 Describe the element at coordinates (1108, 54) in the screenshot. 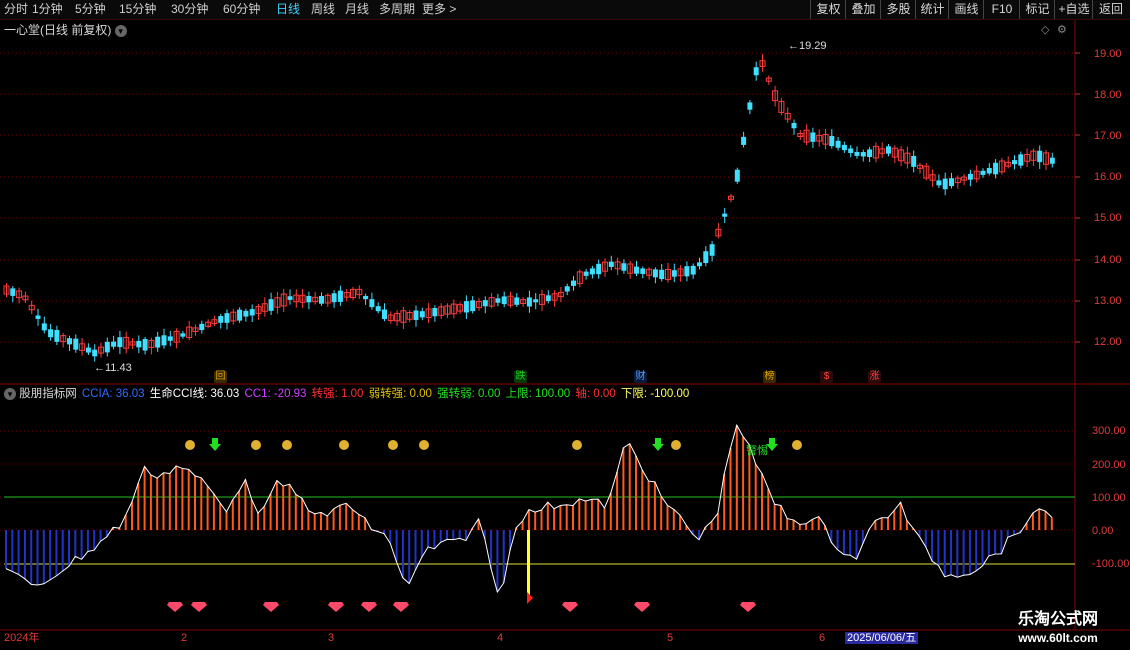

I see `price-tick: 19.00` at that location.